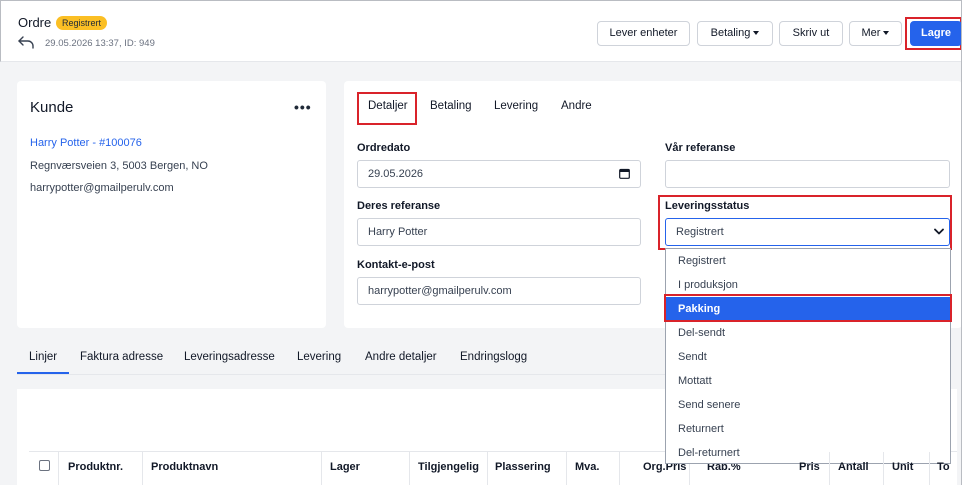 This screenshot has width=962, height=485. What do you see at coordinates (576, 106) in the screenshot?
I see `tab-other: Andre` at bounding box center [576, 106].